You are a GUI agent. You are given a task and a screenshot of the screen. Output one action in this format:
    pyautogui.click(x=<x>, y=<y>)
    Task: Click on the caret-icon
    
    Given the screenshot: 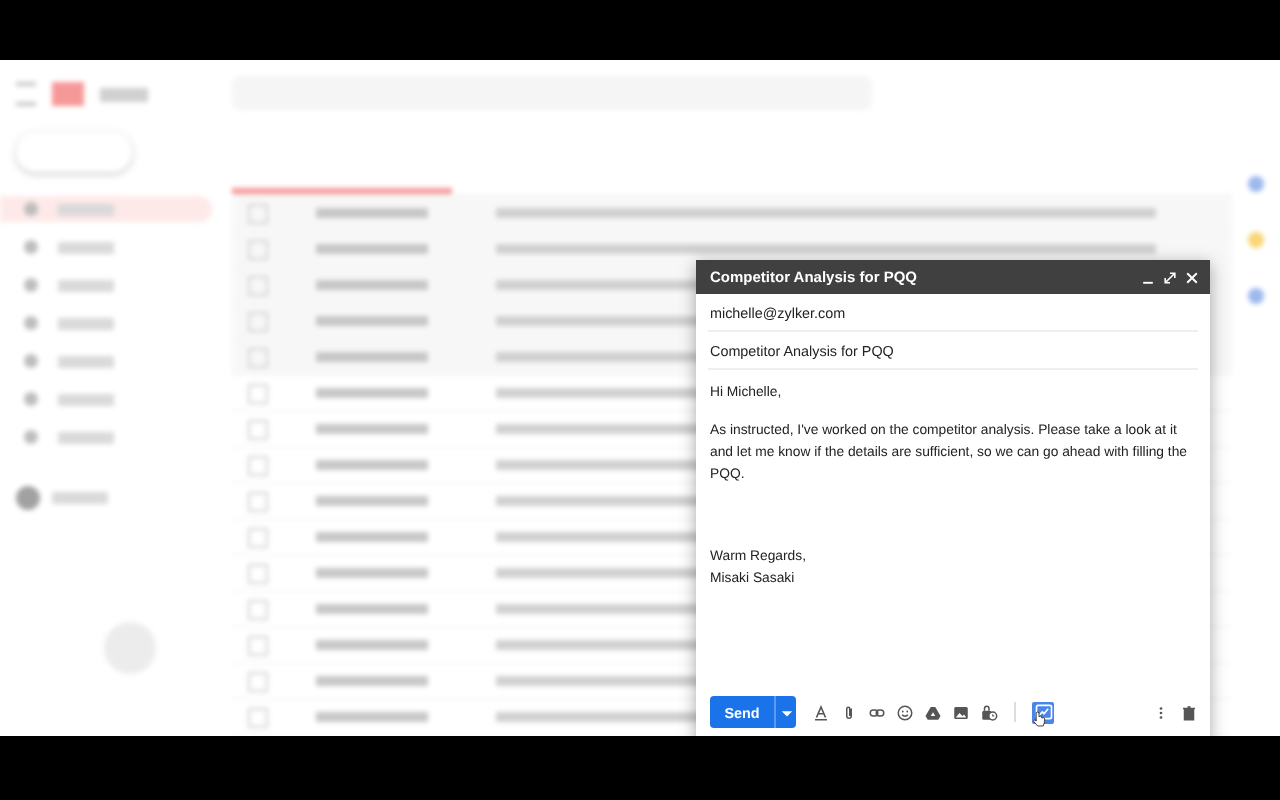 What is the action you would take?
    pyautogui.click(x=786, y=712)
    